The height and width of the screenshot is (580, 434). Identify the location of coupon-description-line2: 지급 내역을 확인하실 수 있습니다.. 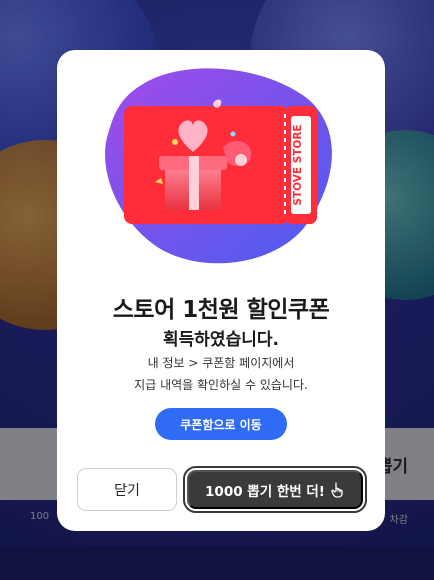
(221, 385).